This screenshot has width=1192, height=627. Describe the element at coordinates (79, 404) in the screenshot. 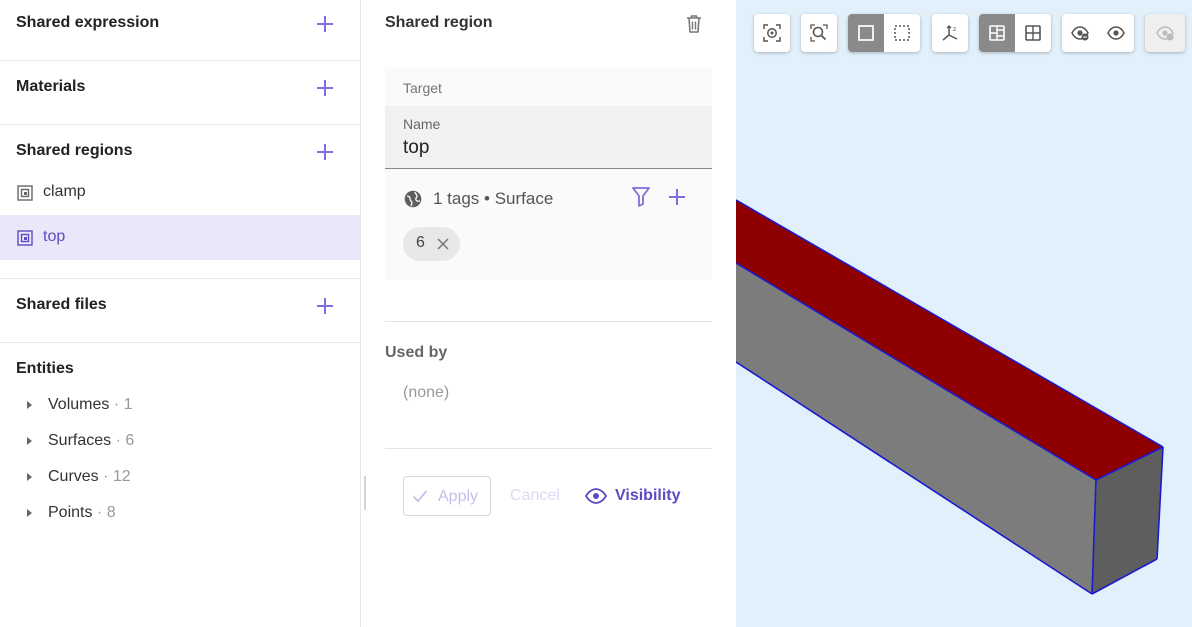

I see `entity-name: Volumes` at that location.